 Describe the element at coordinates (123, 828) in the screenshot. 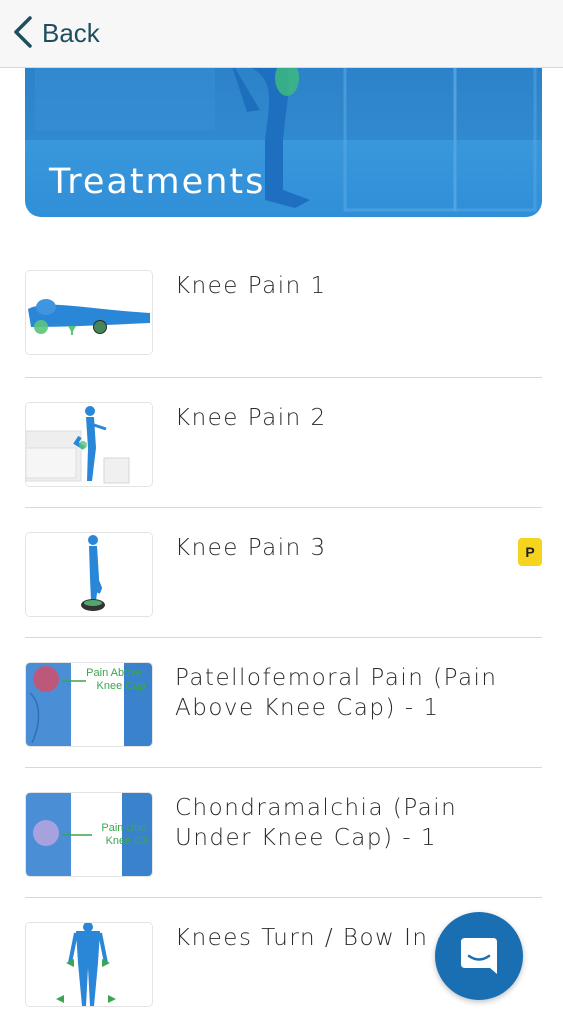

I see `svg-text: Pain Und` at that location.